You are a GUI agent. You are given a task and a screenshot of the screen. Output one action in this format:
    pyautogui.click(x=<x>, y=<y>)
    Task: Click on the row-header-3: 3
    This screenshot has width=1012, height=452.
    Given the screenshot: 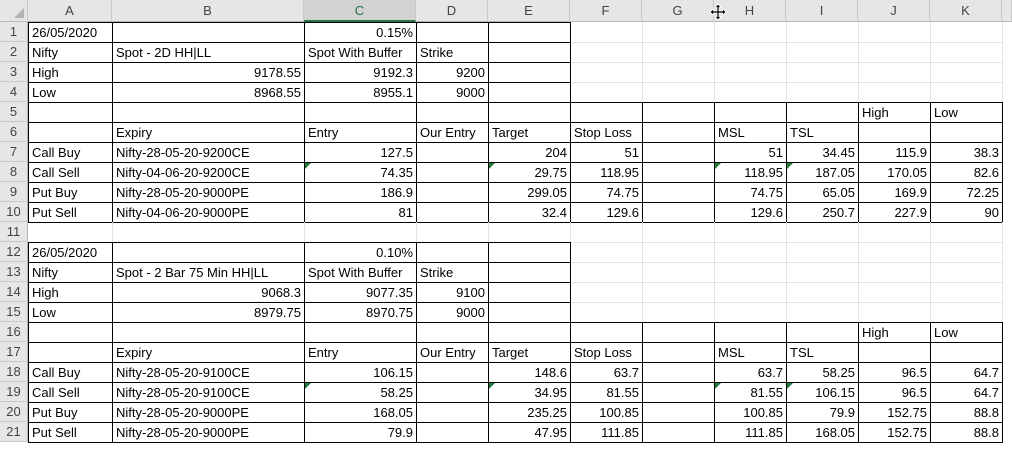 What is the action you would take?
    pyautogui.click(x=14, y=72)
    